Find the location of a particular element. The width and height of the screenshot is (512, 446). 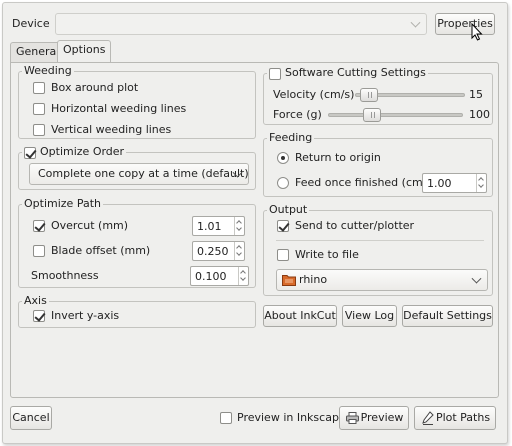

return-to-origin-radio is located at coordinates (283, 158).